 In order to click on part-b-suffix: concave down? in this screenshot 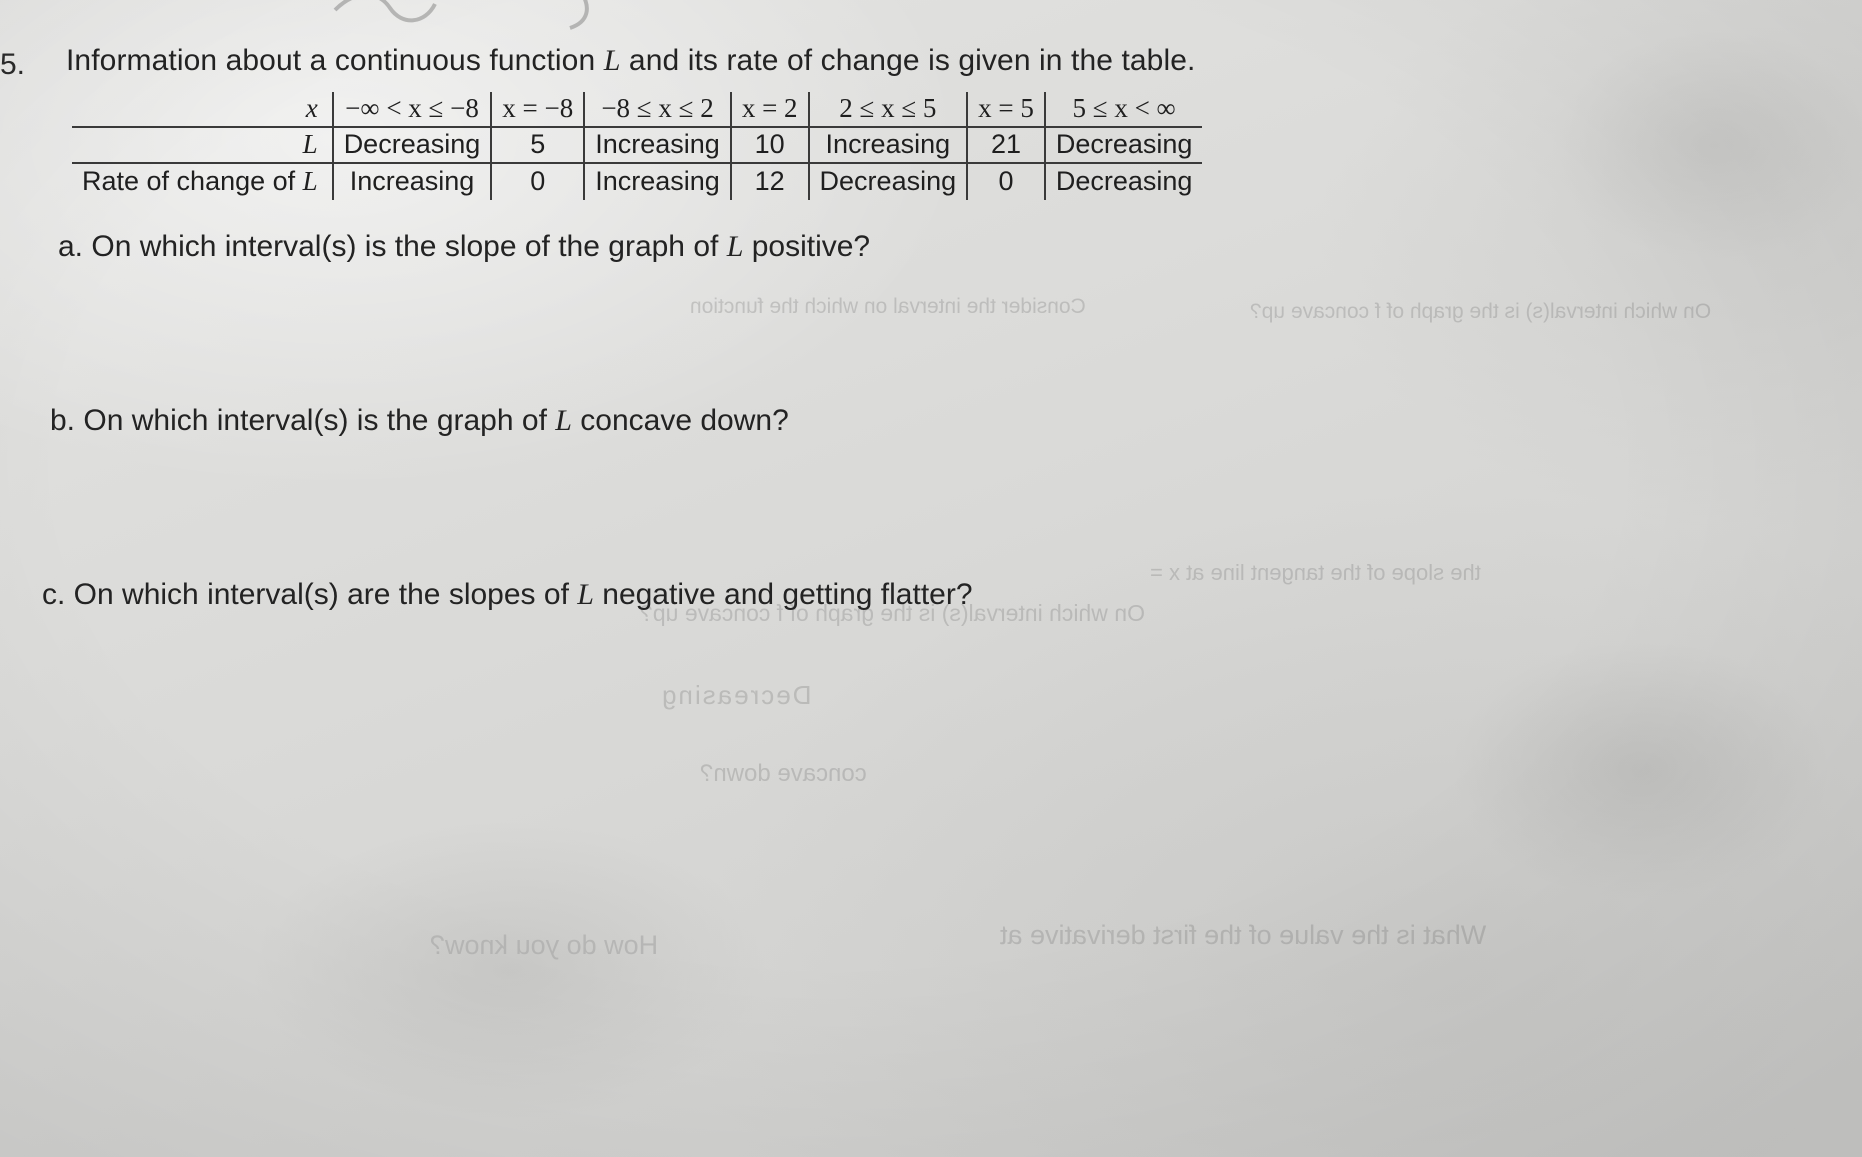, I will do `click(680, 420)`.